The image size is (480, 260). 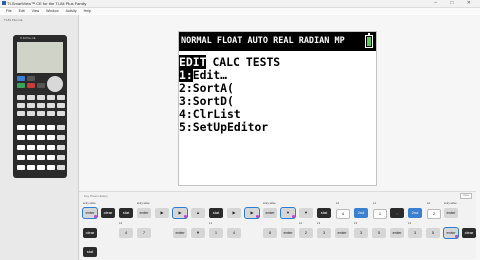 What do you see at coordinates (193, 62) in the screenshot?
I see `tab-edit: EDIT` at bounding box center [193, 62].